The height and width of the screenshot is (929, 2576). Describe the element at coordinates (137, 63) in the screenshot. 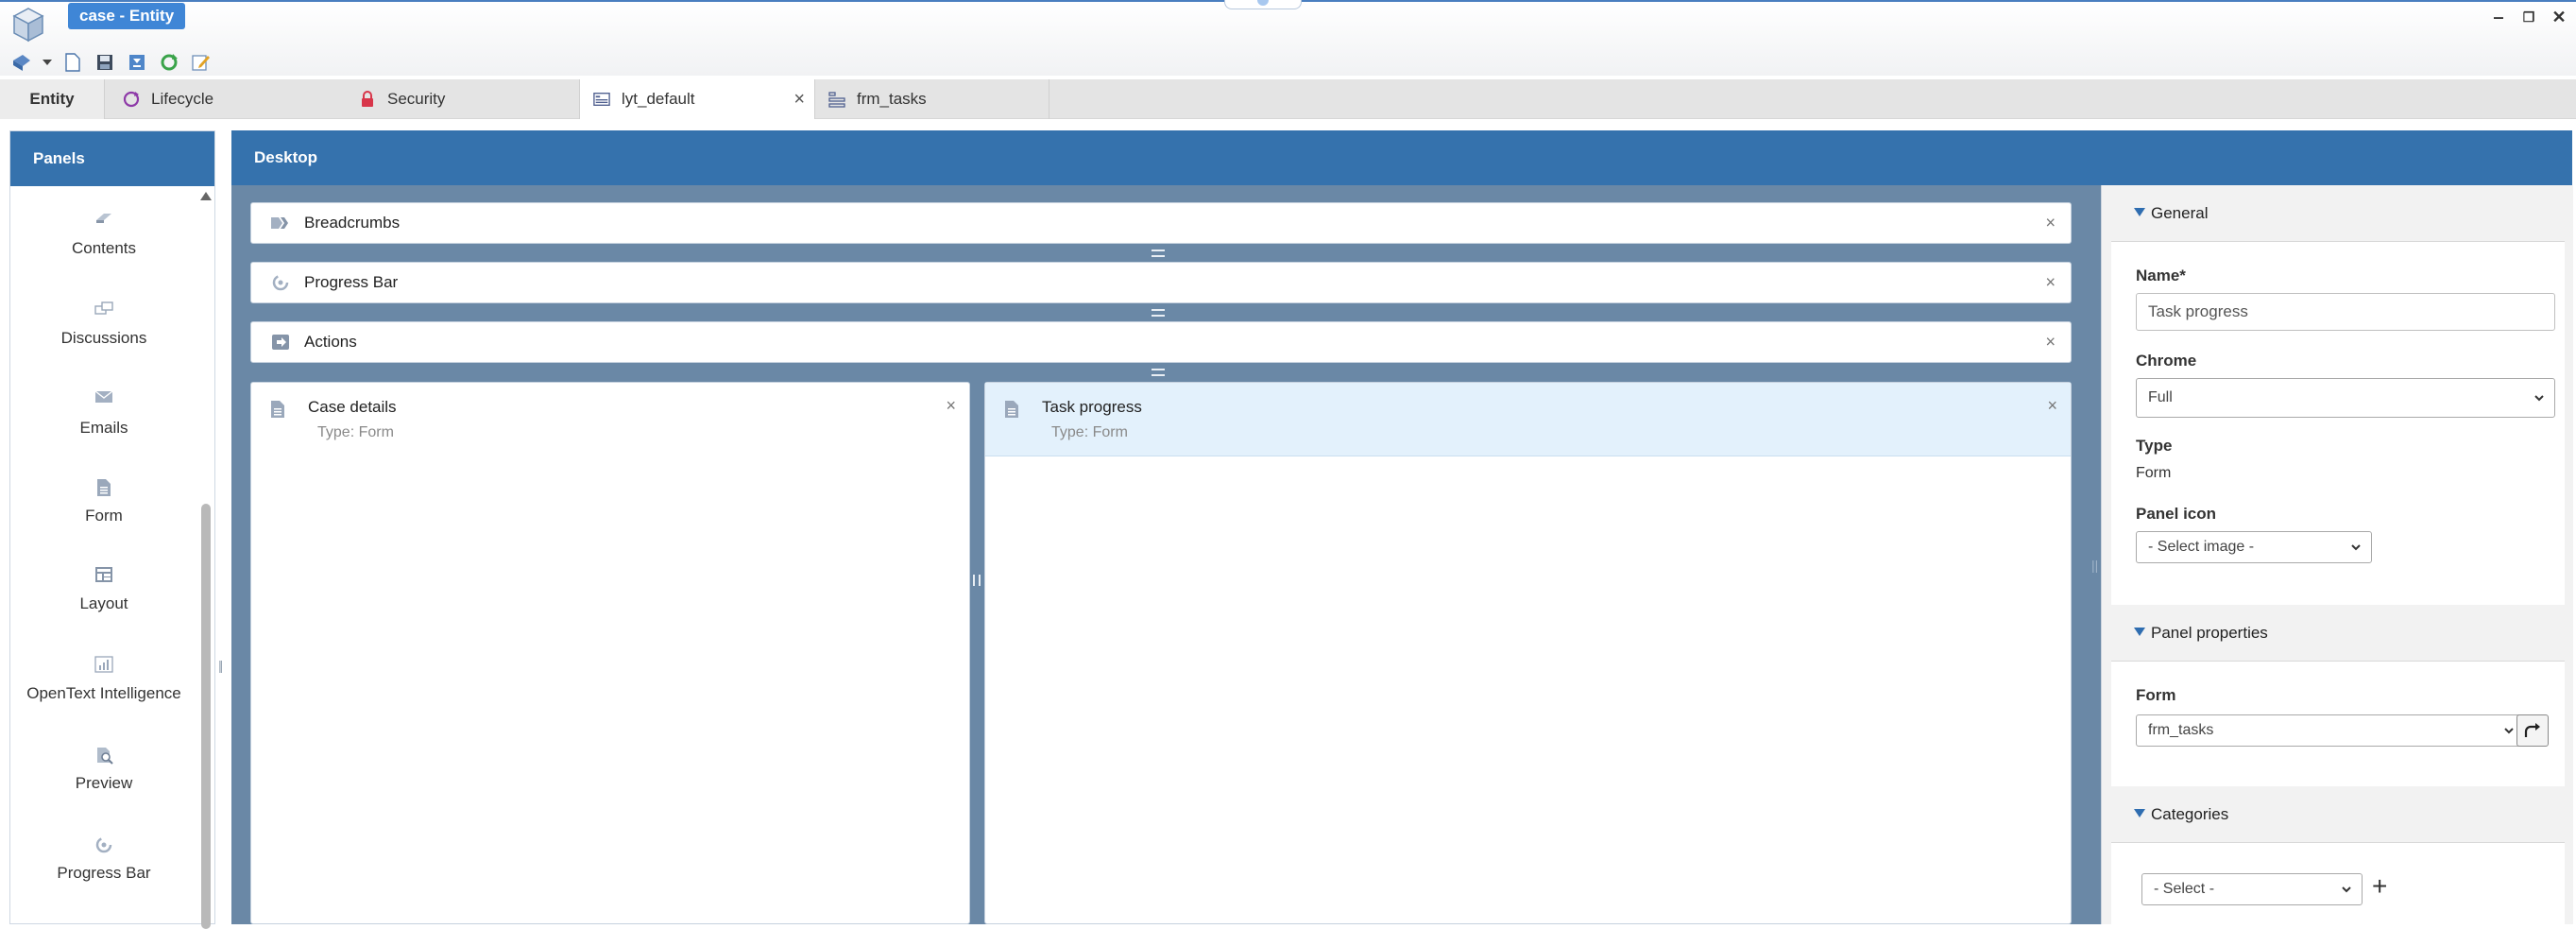

I see `save-all-icon` at that location.